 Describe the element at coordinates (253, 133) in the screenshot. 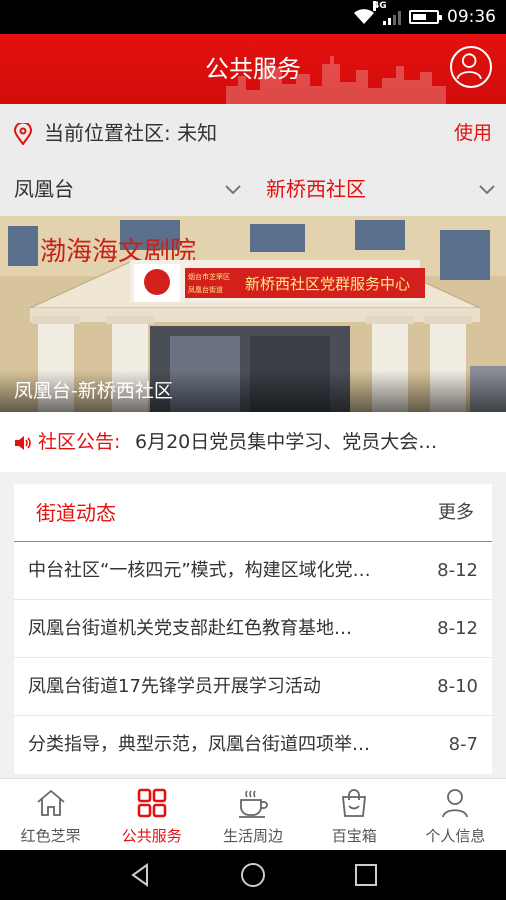

I see `location-bar: 当前位置社区: 未知 使用` at that location.